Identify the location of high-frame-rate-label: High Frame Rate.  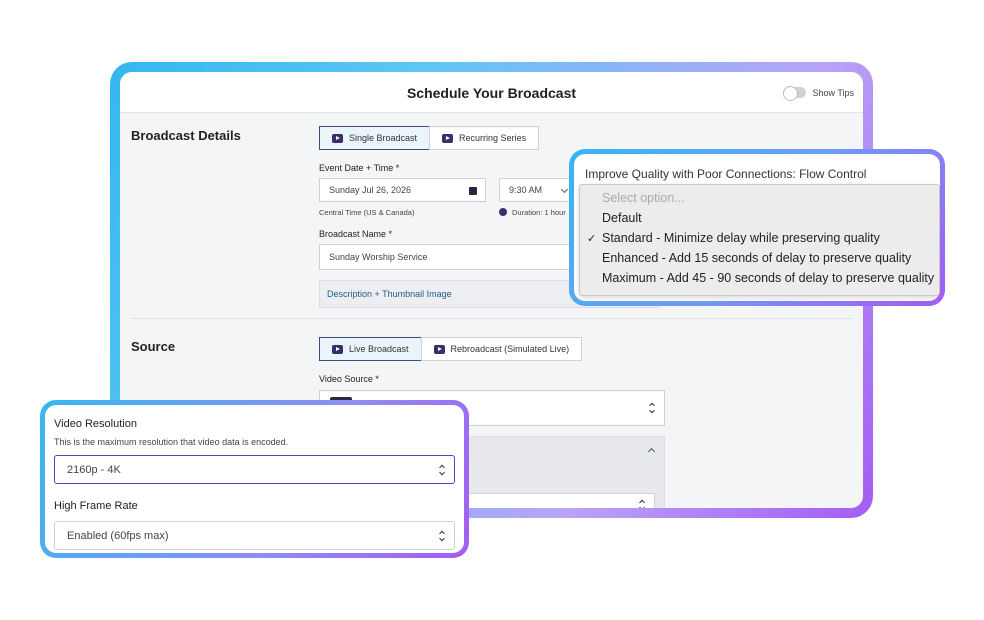
(96, 506).